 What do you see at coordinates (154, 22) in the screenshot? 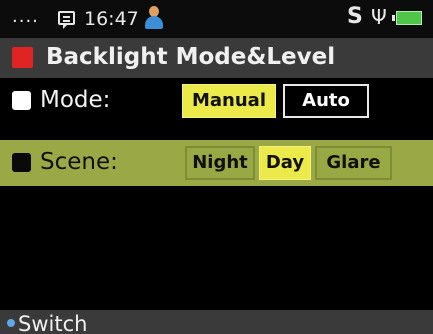
I see `user-icon-body` at bounding box center [154, 22].